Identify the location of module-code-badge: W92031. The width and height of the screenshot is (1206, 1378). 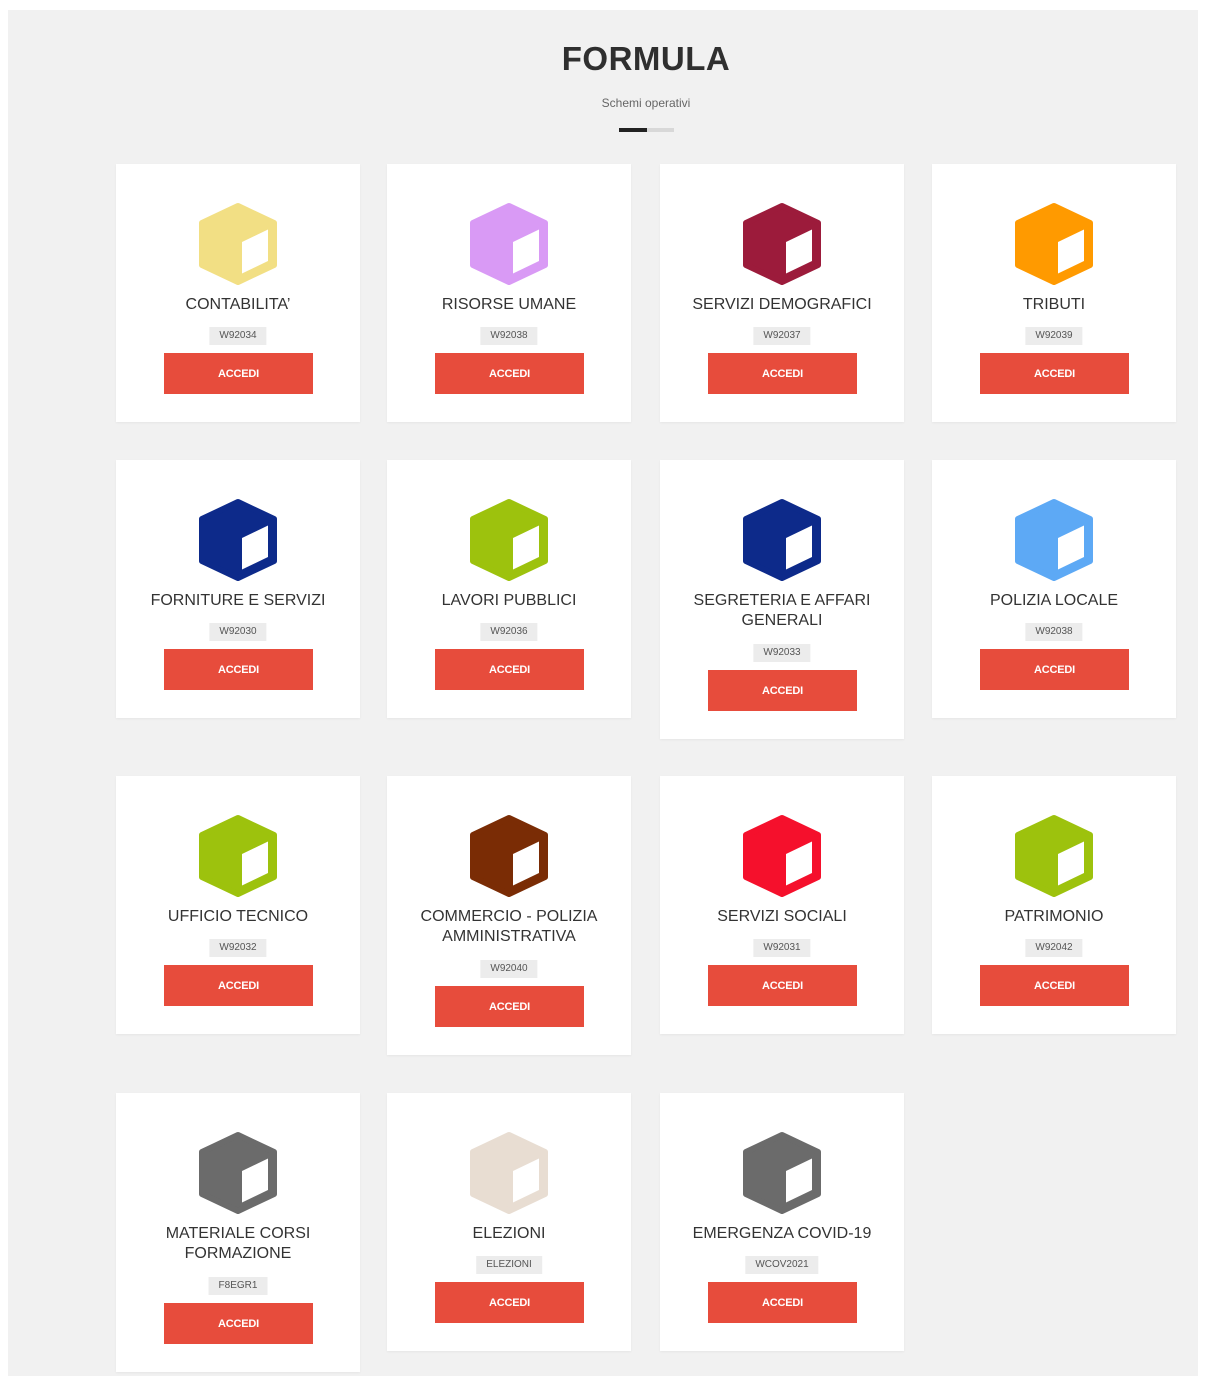
(782, 948).